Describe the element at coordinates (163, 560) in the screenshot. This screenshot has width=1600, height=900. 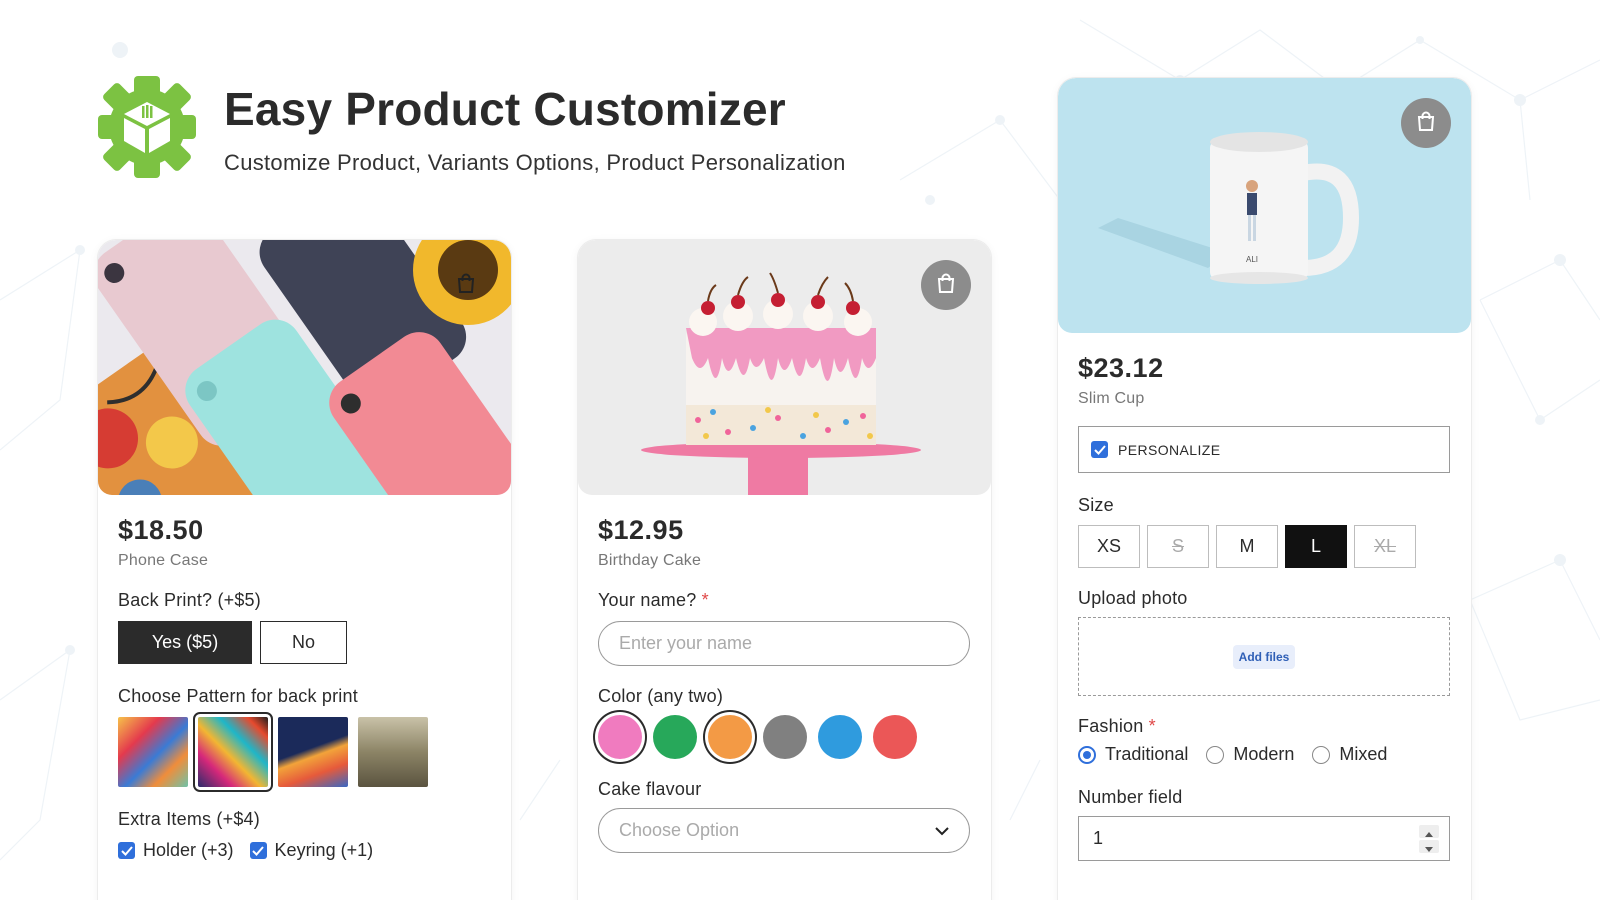
I see `product-name: Phone Case` at that location.